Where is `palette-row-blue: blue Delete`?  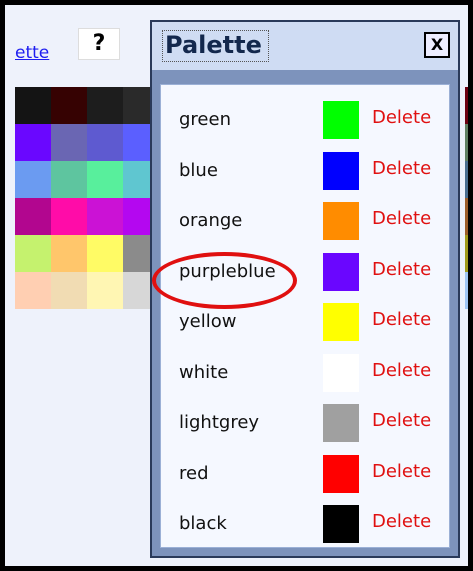 palette-row-blue: blue Delete is located at coordinates (305, 171).